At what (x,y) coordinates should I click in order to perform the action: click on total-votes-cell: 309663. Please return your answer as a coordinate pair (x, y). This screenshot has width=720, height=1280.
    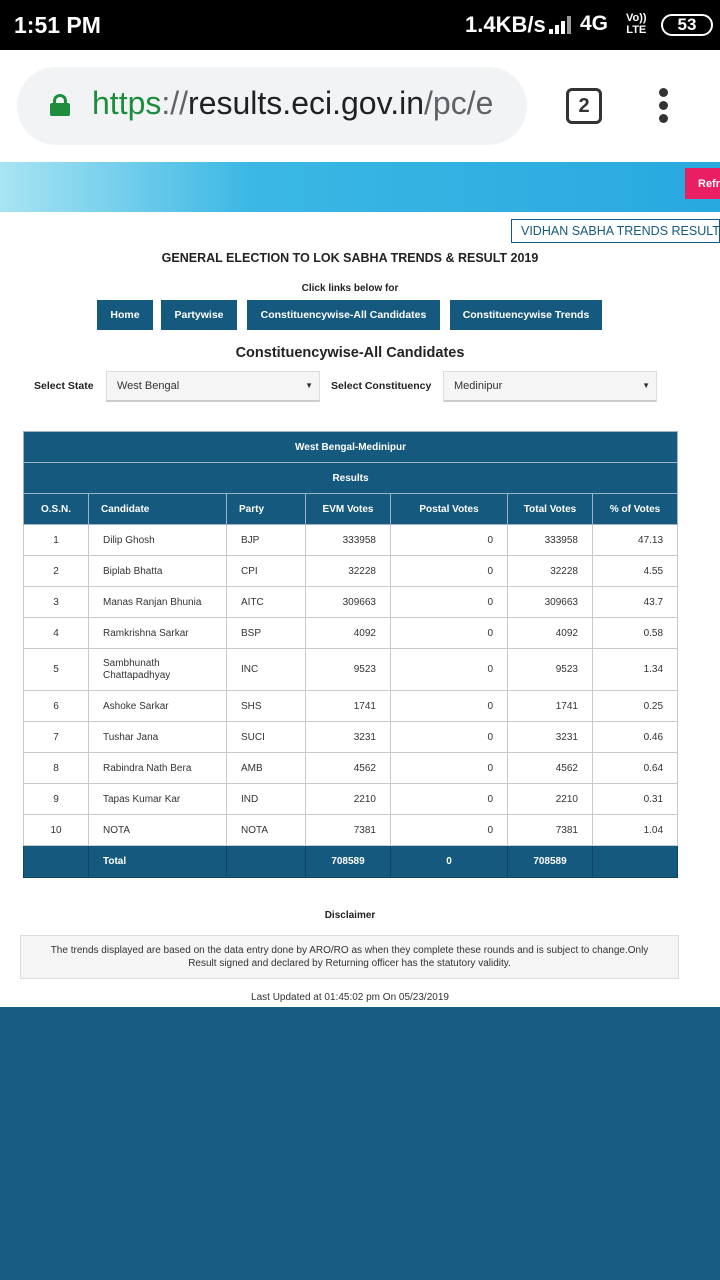
    Looking at the image, I should click on (550, 602).